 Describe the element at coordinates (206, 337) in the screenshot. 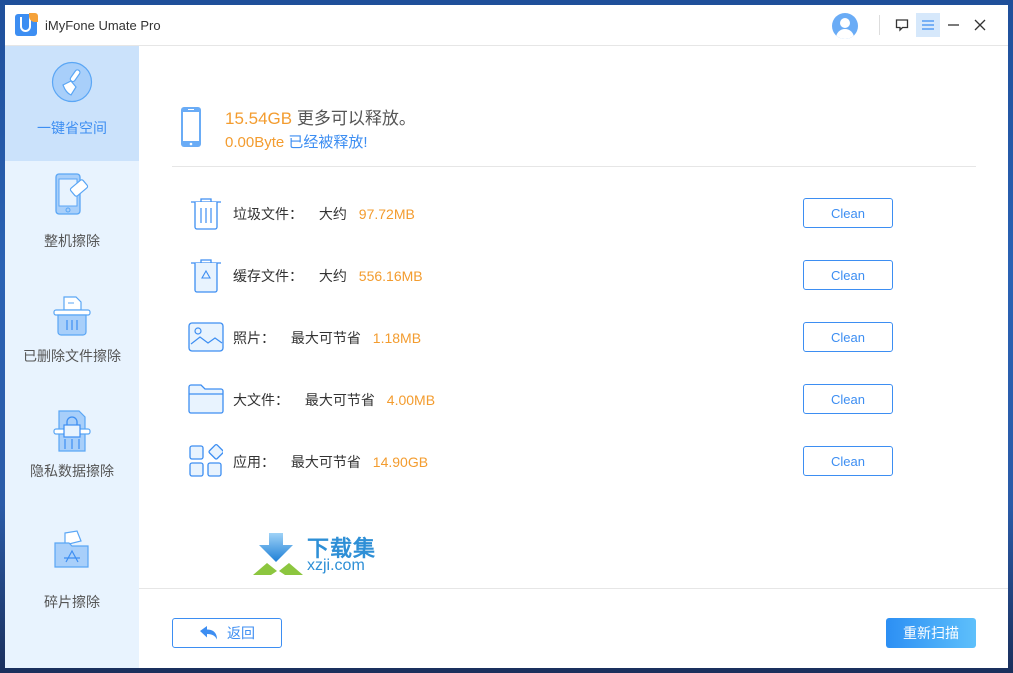

I see `photo-icon` at that location.